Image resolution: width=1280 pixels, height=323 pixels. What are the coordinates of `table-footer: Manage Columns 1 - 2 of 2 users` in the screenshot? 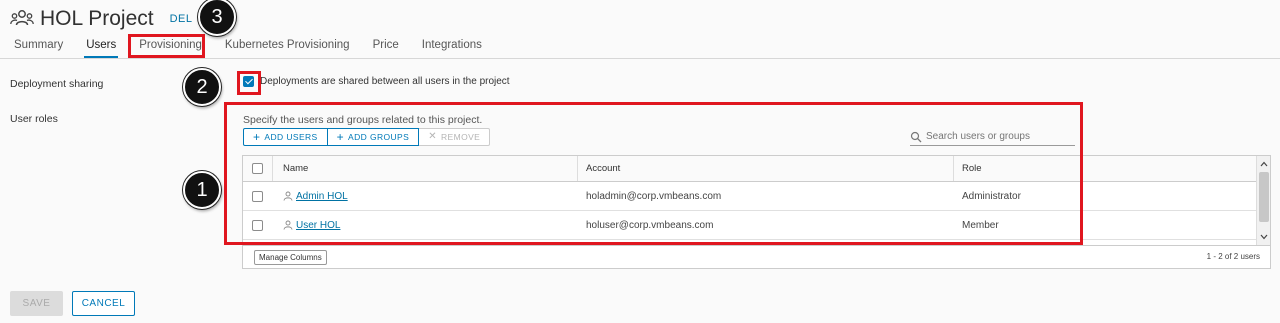 It's located at (756, 256).